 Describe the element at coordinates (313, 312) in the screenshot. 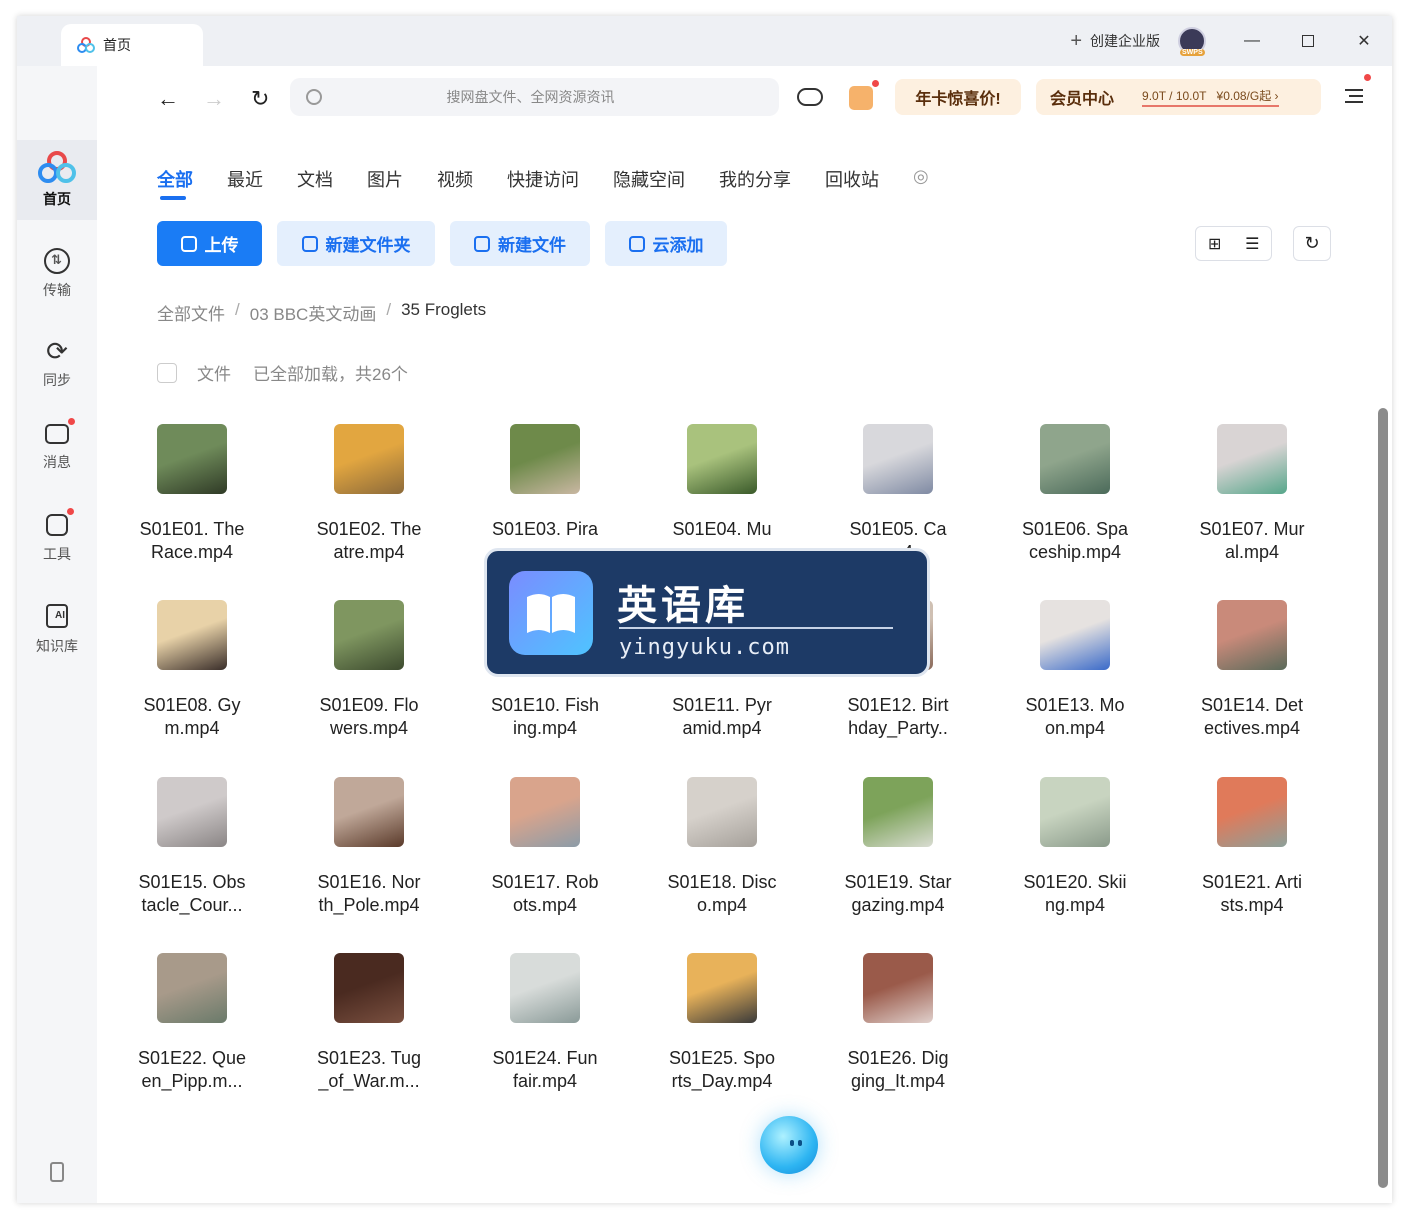

I see `breadcrumb-parent: 03 BBC英文动画` at that location.